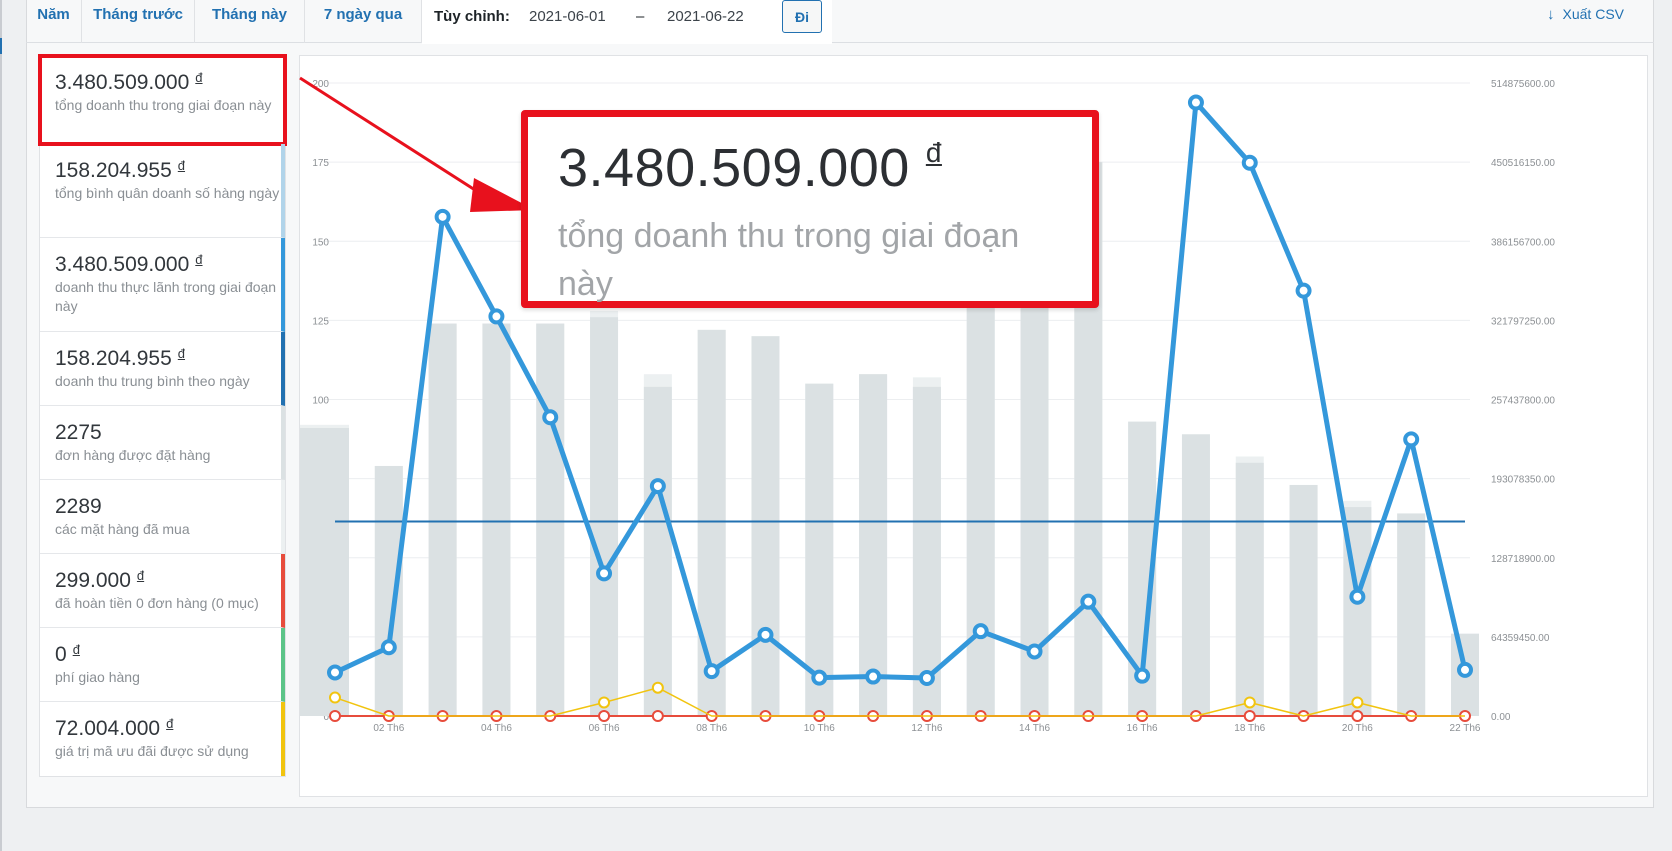 The image size is (1672, 851). I want to click on stat-label: các mặt hàng đã mua, so click(122, 529).